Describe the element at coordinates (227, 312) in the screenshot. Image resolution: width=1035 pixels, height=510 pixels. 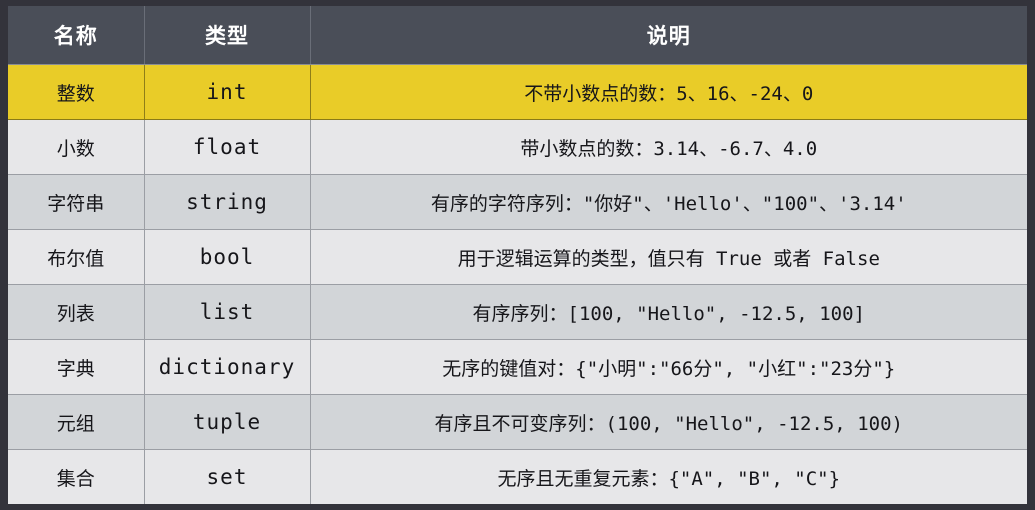
I see `cell-type-keyword: list` at that location.